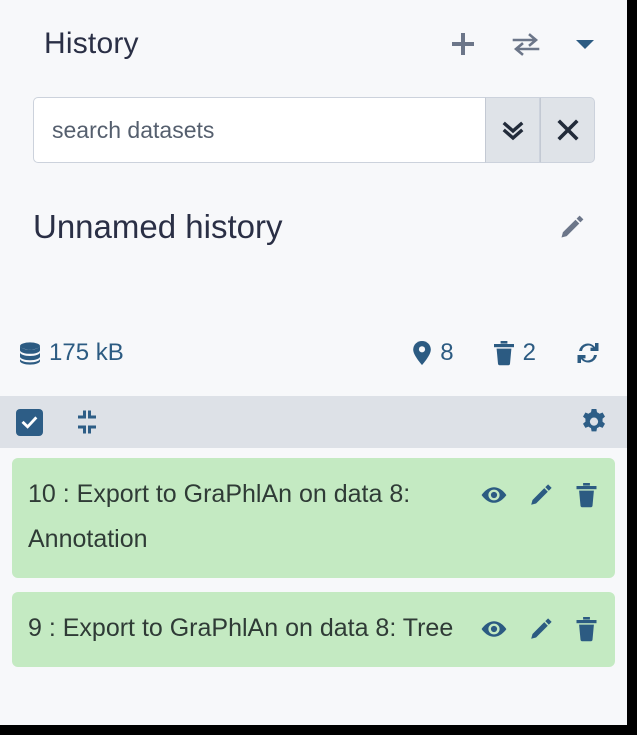  What do you see at coordinates (91, 43) in the screenshot?
I see `page-title: History` at bounding box center [91, 43].